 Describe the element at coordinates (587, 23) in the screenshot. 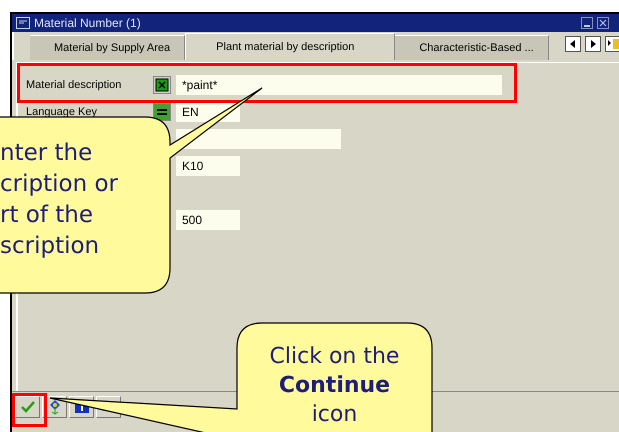

I see `minimize-icon` at that location.